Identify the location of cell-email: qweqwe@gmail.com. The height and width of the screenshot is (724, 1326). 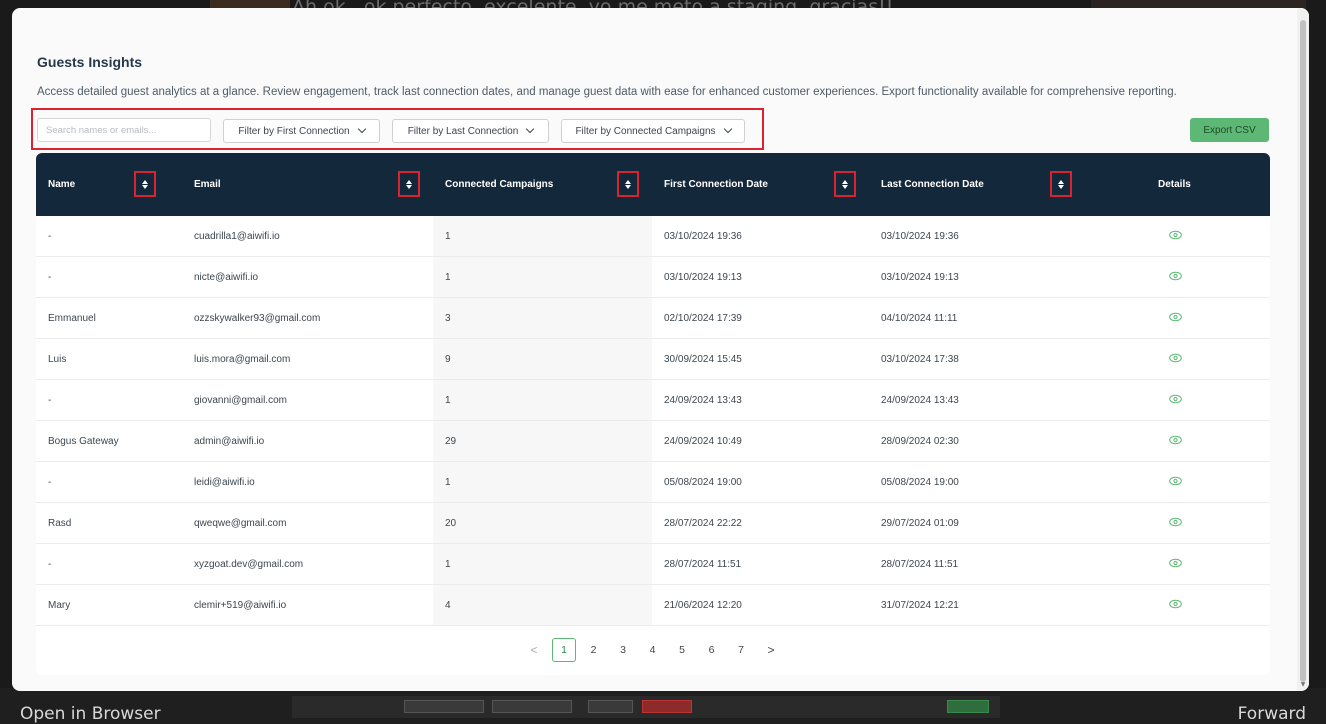
(240, 523).